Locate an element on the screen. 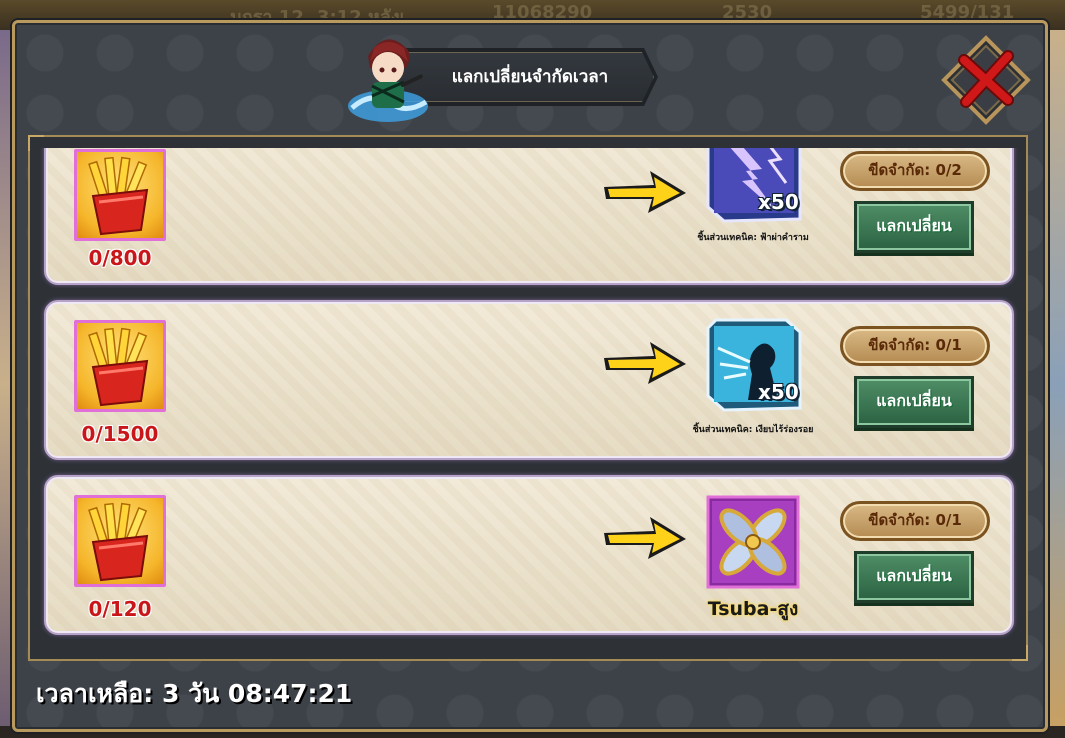 This screenshot has width=1065, height=738. reward-name: Tsuba-สูง is located at coordinates (753, 609).